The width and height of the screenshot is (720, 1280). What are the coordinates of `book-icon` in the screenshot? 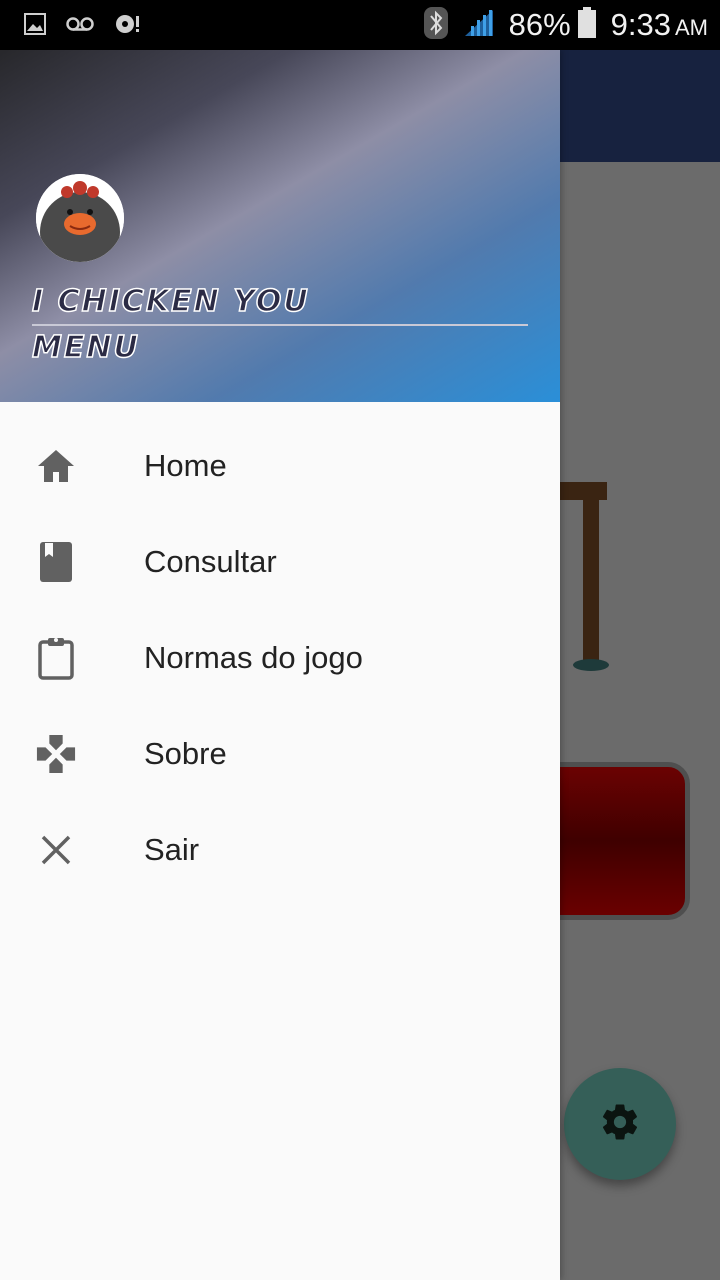 It's located at (56, 562).